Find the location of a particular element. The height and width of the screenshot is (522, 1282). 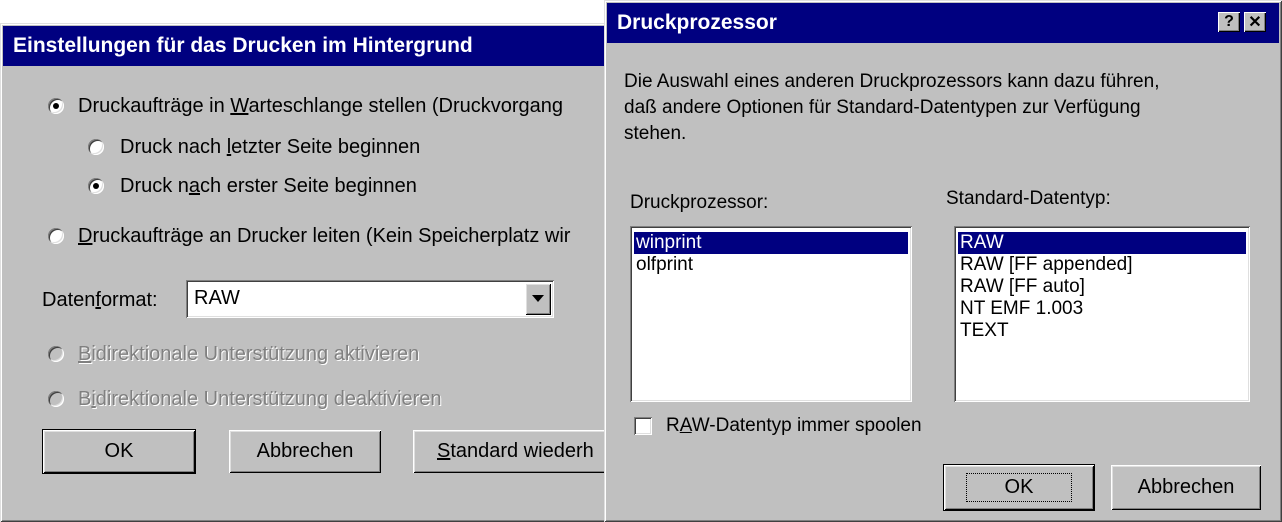

list-item: winprint is located at coordinates (771, 243).